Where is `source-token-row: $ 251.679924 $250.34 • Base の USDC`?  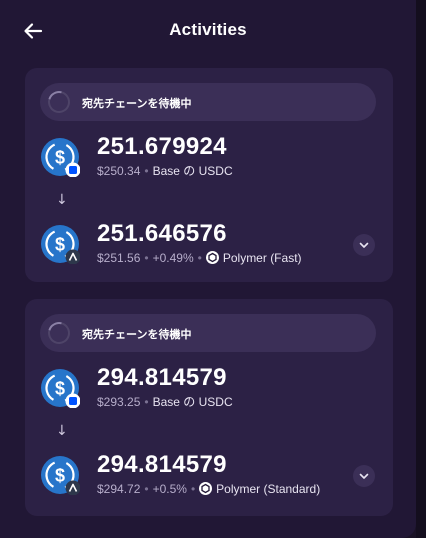
source-token-row: $ 251.679924 $250.34 • Base の USDC is located at coordinates (210, 158).